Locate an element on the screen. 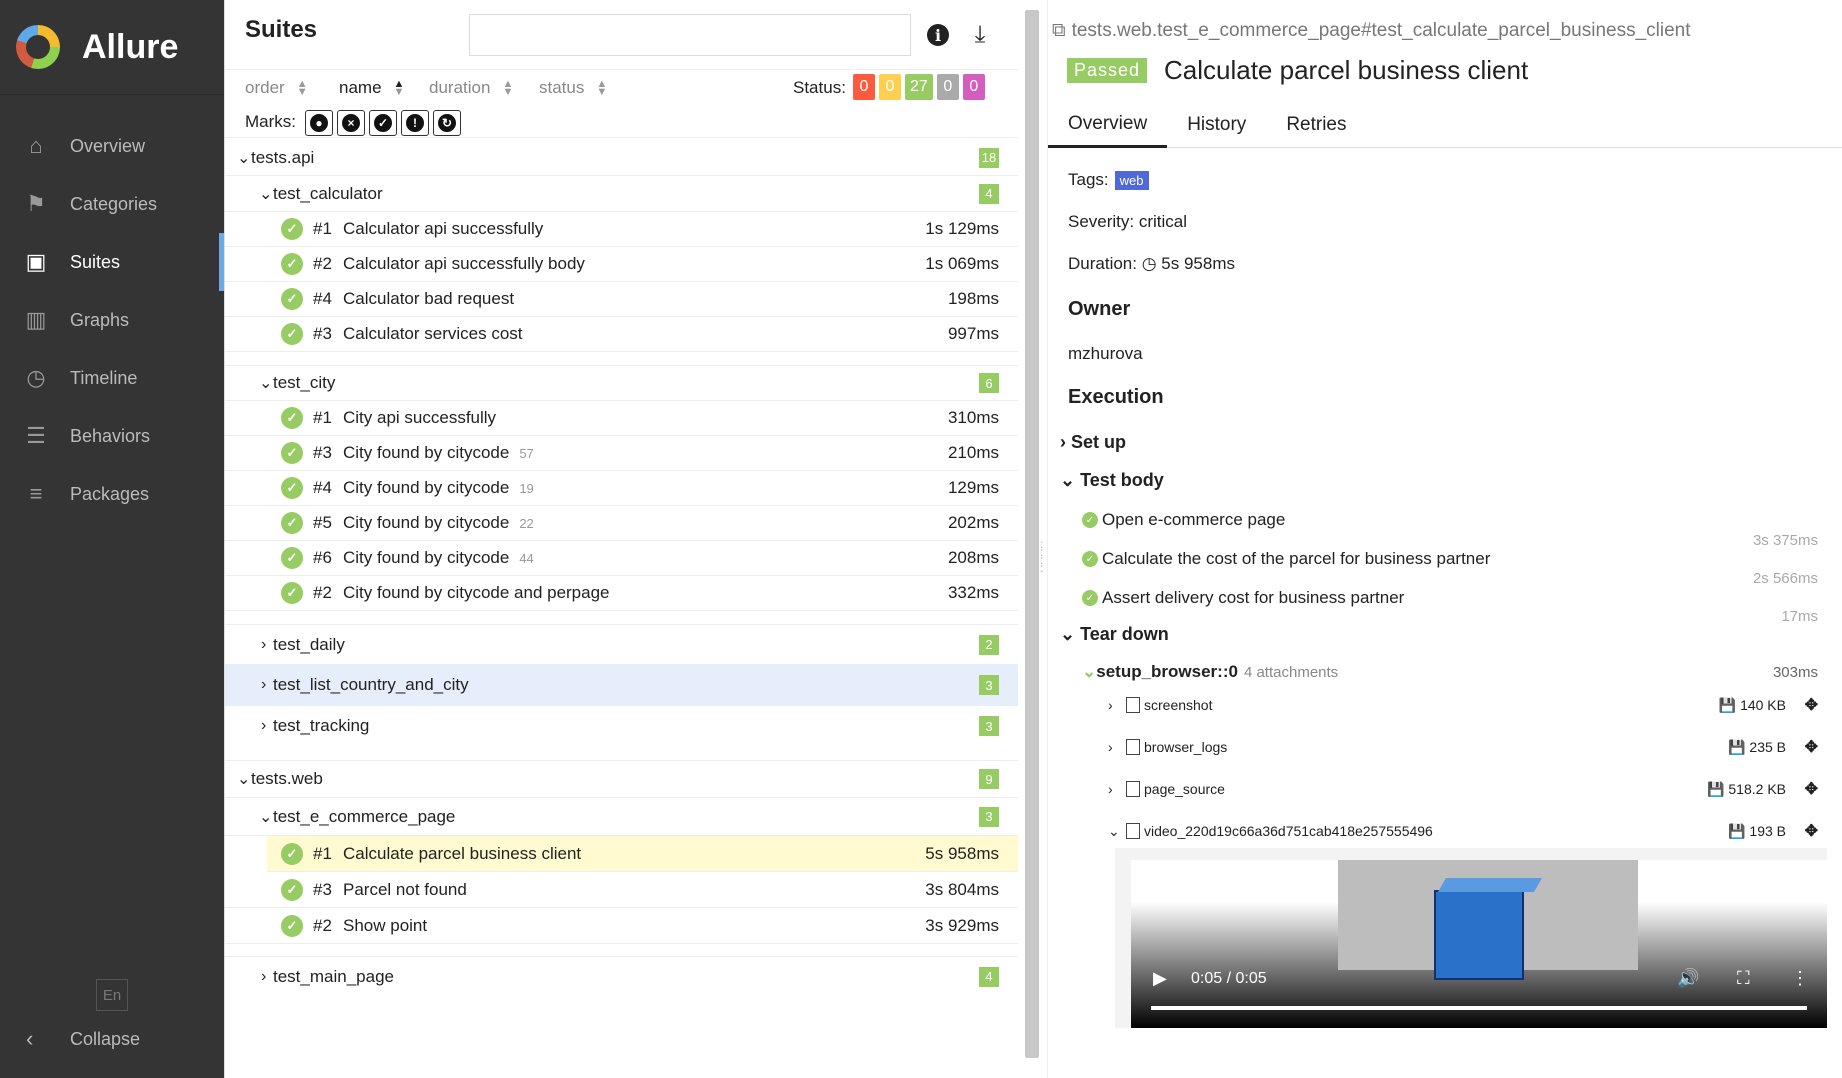 The height and width of the screenshot is (1078, 1842). collapse-button: ‹ Collapse is located at coordinates (83, 1039).